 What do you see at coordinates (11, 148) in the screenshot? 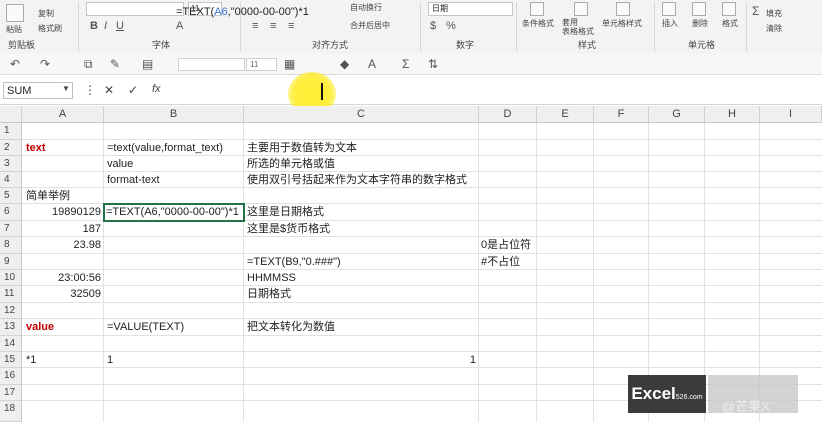
I see `row-header-2: 2` at bounding box center [11, 148].